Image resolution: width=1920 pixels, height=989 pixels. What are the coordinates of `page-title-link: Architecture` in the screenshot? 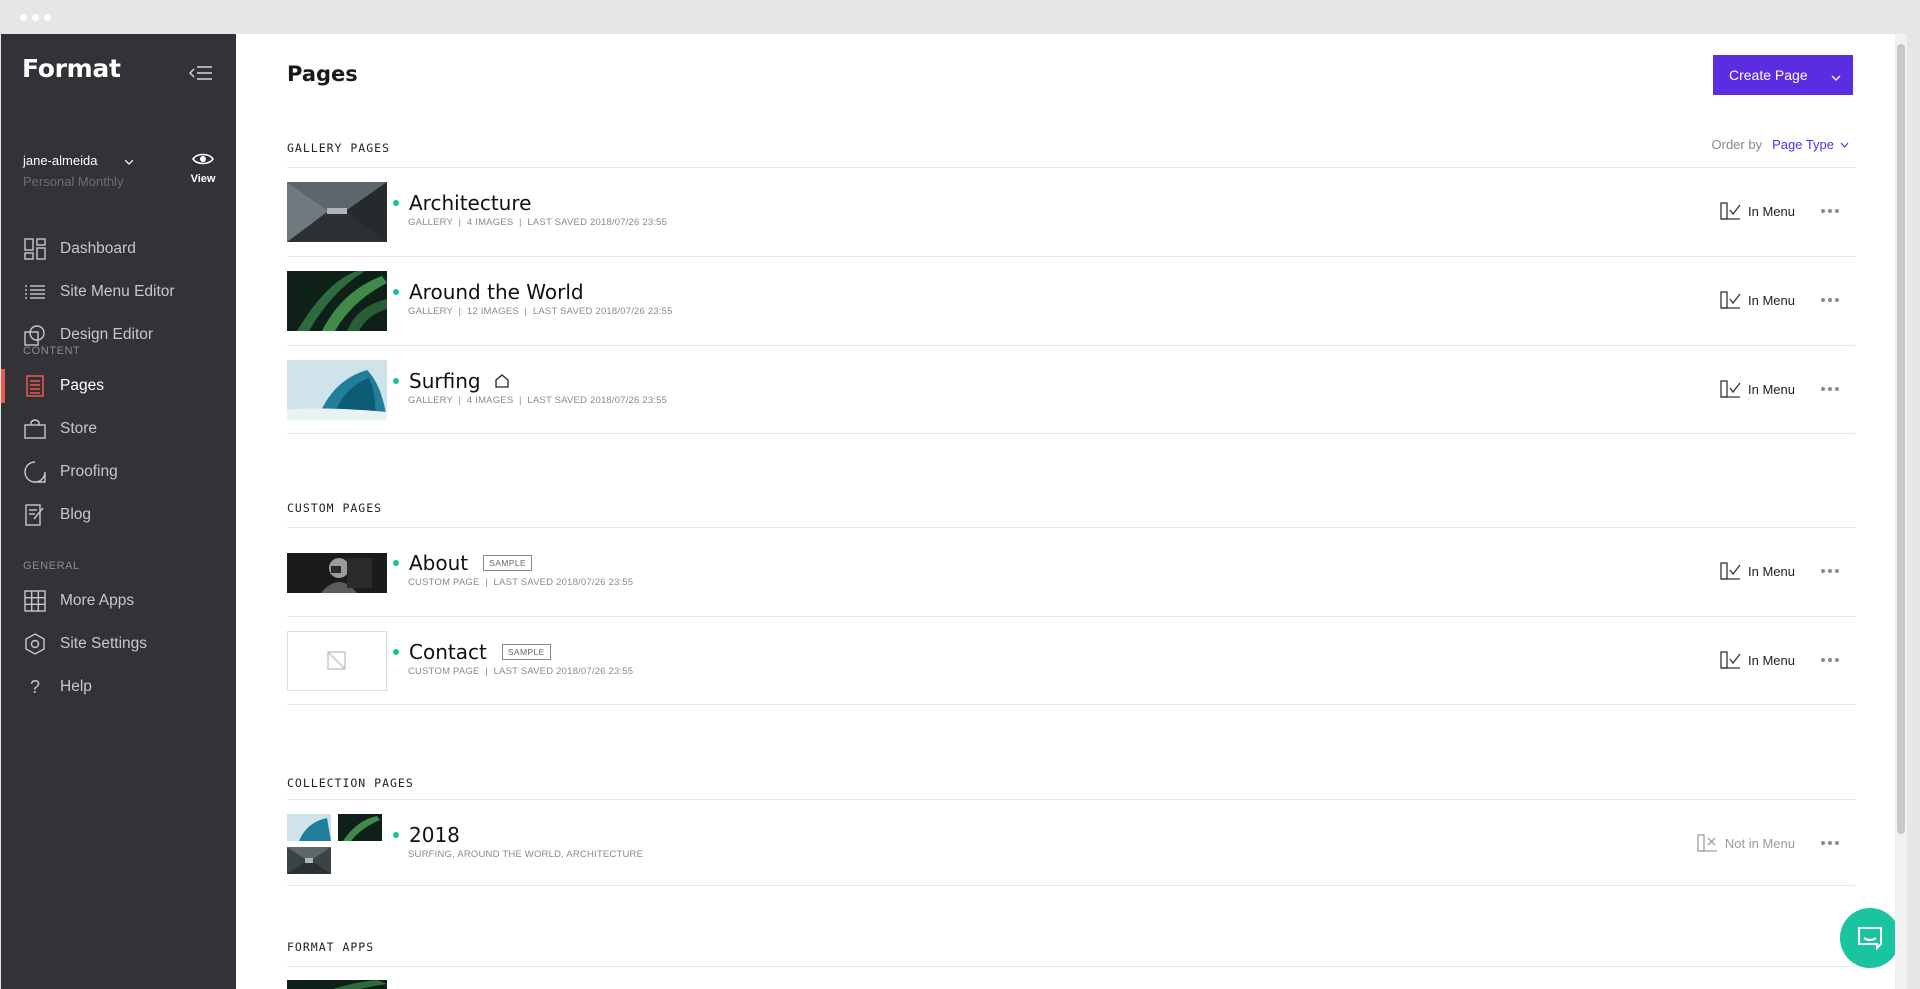 It's located at (470, 203).